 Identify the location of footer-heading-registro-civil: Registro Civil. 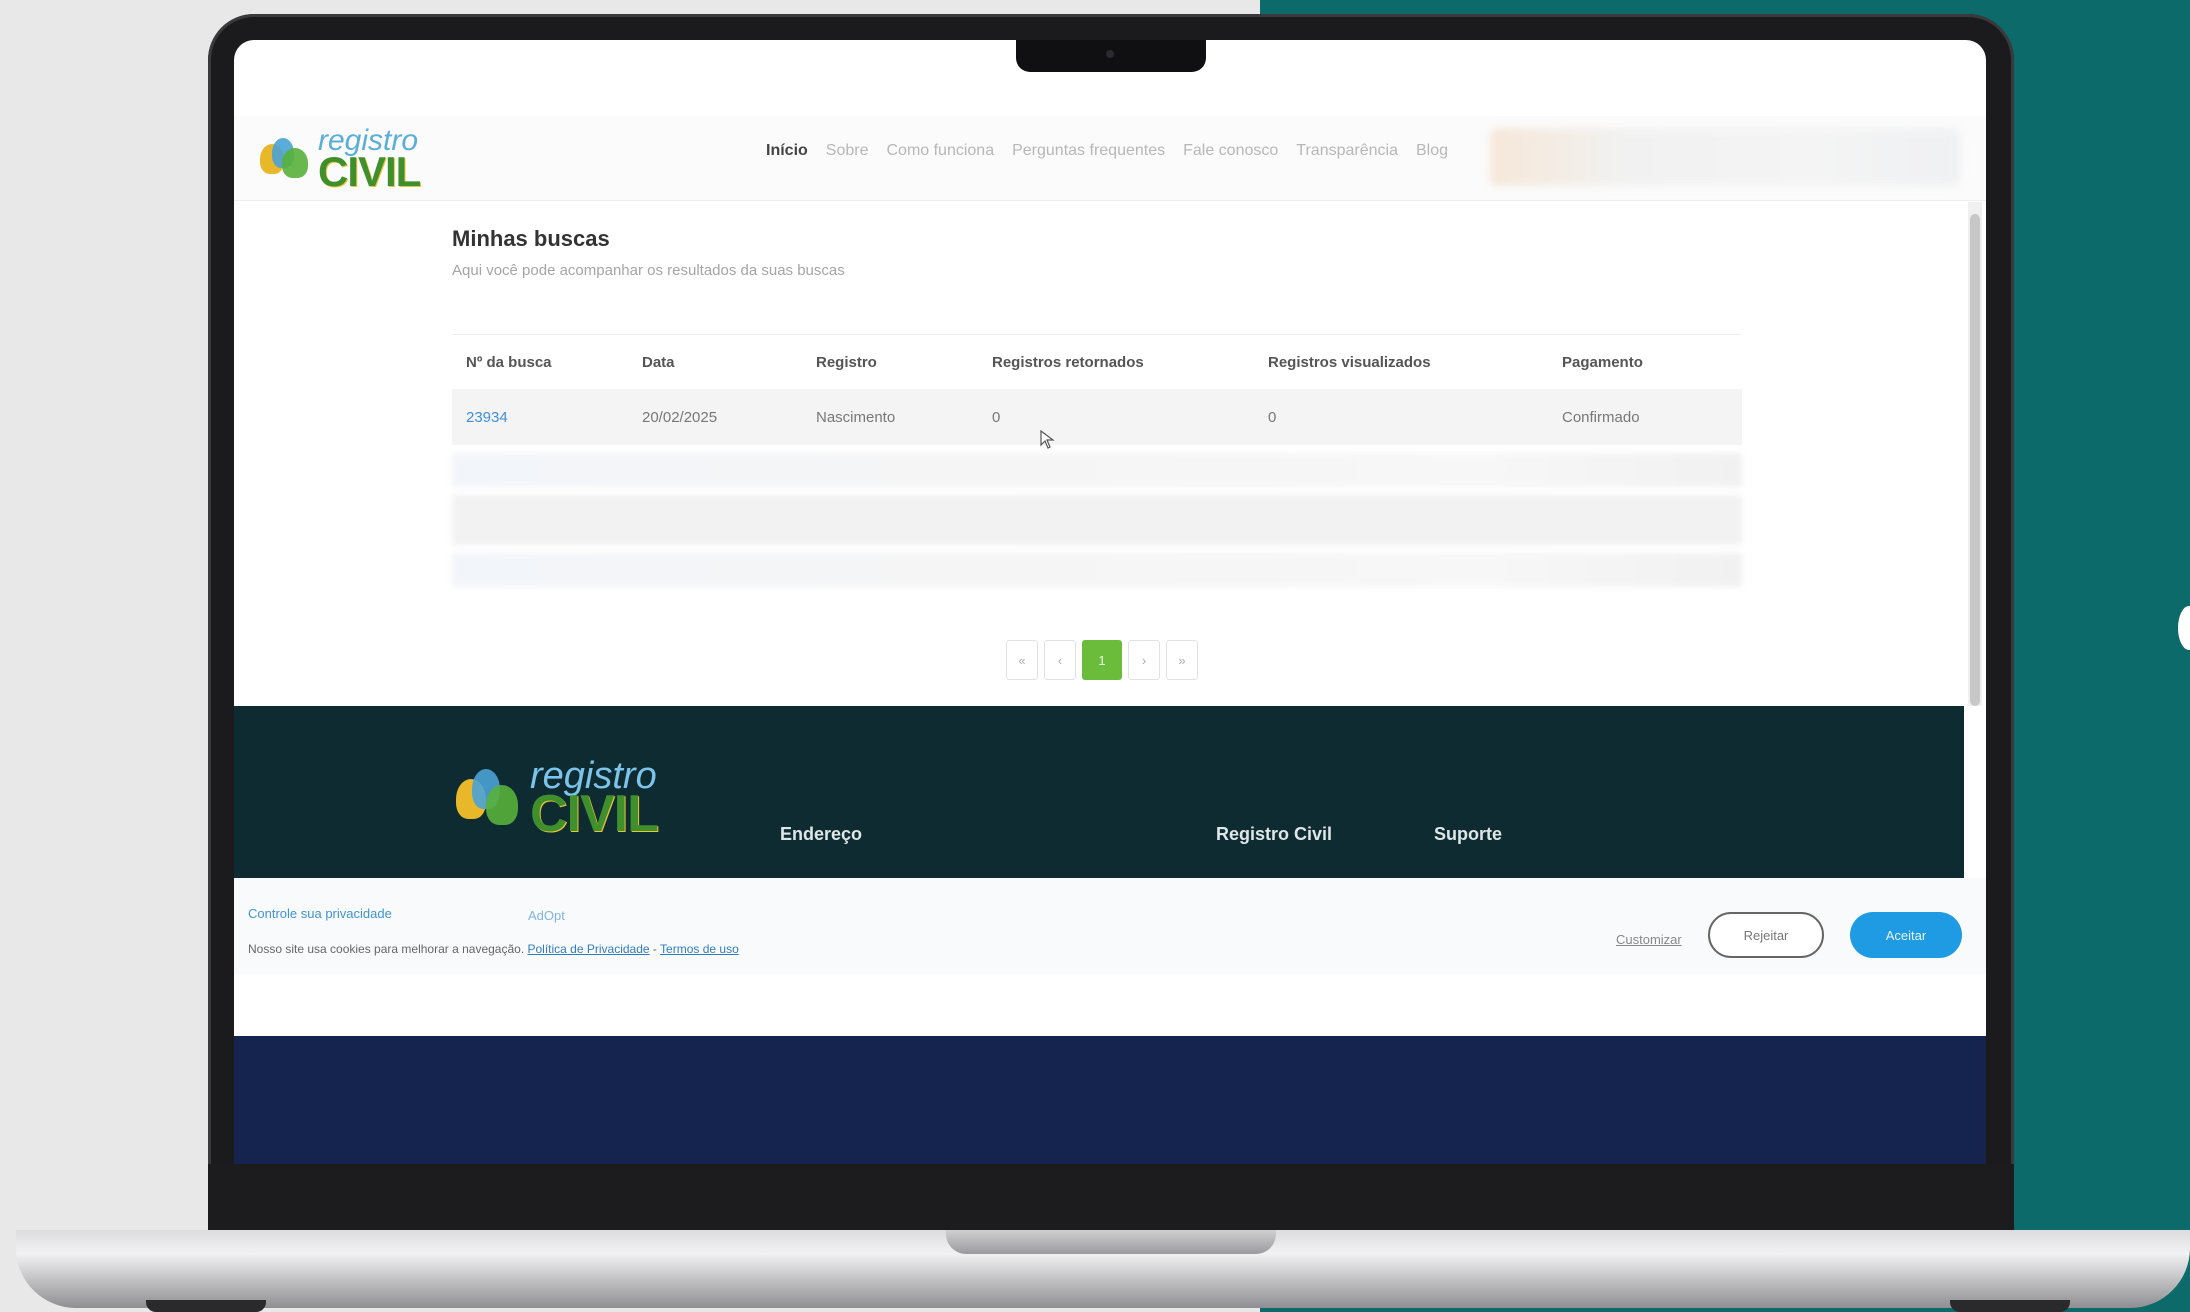
(1274, 834).